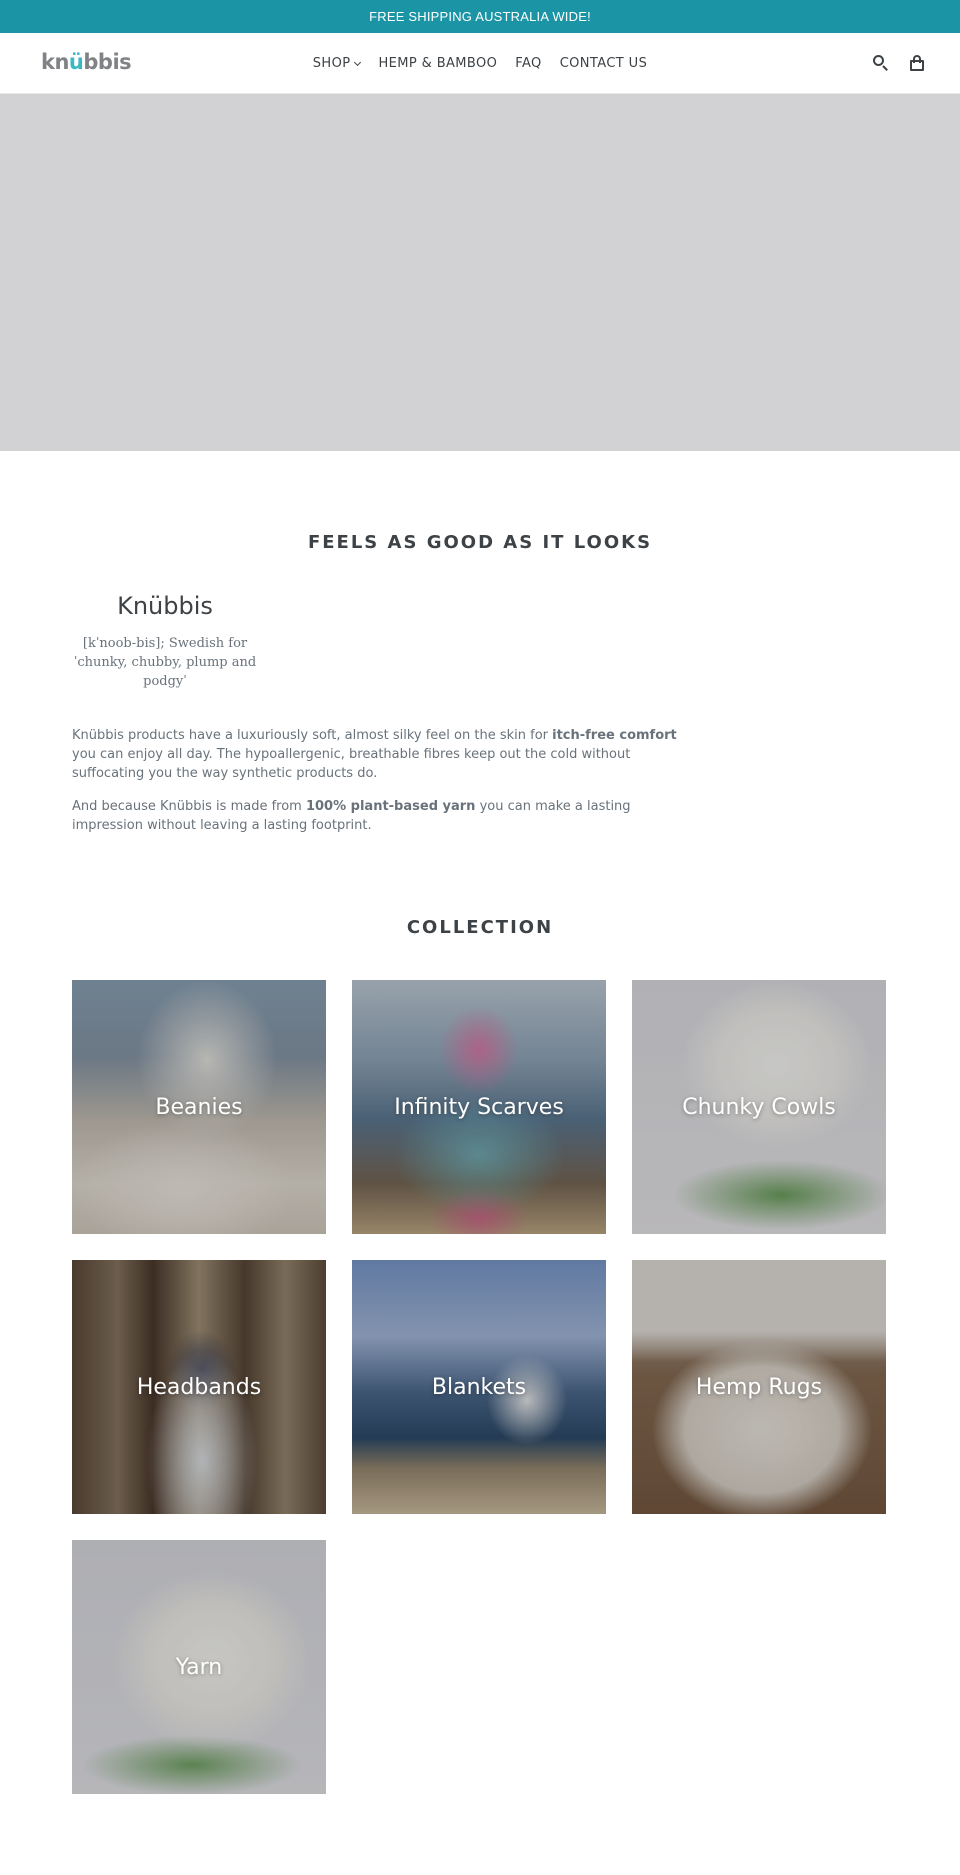 The height and width of the screenshot is (1875, 960). Describe the element at coordinates (165, 606) in the screenshot. I see `brand-name: Knübbis` at that location.